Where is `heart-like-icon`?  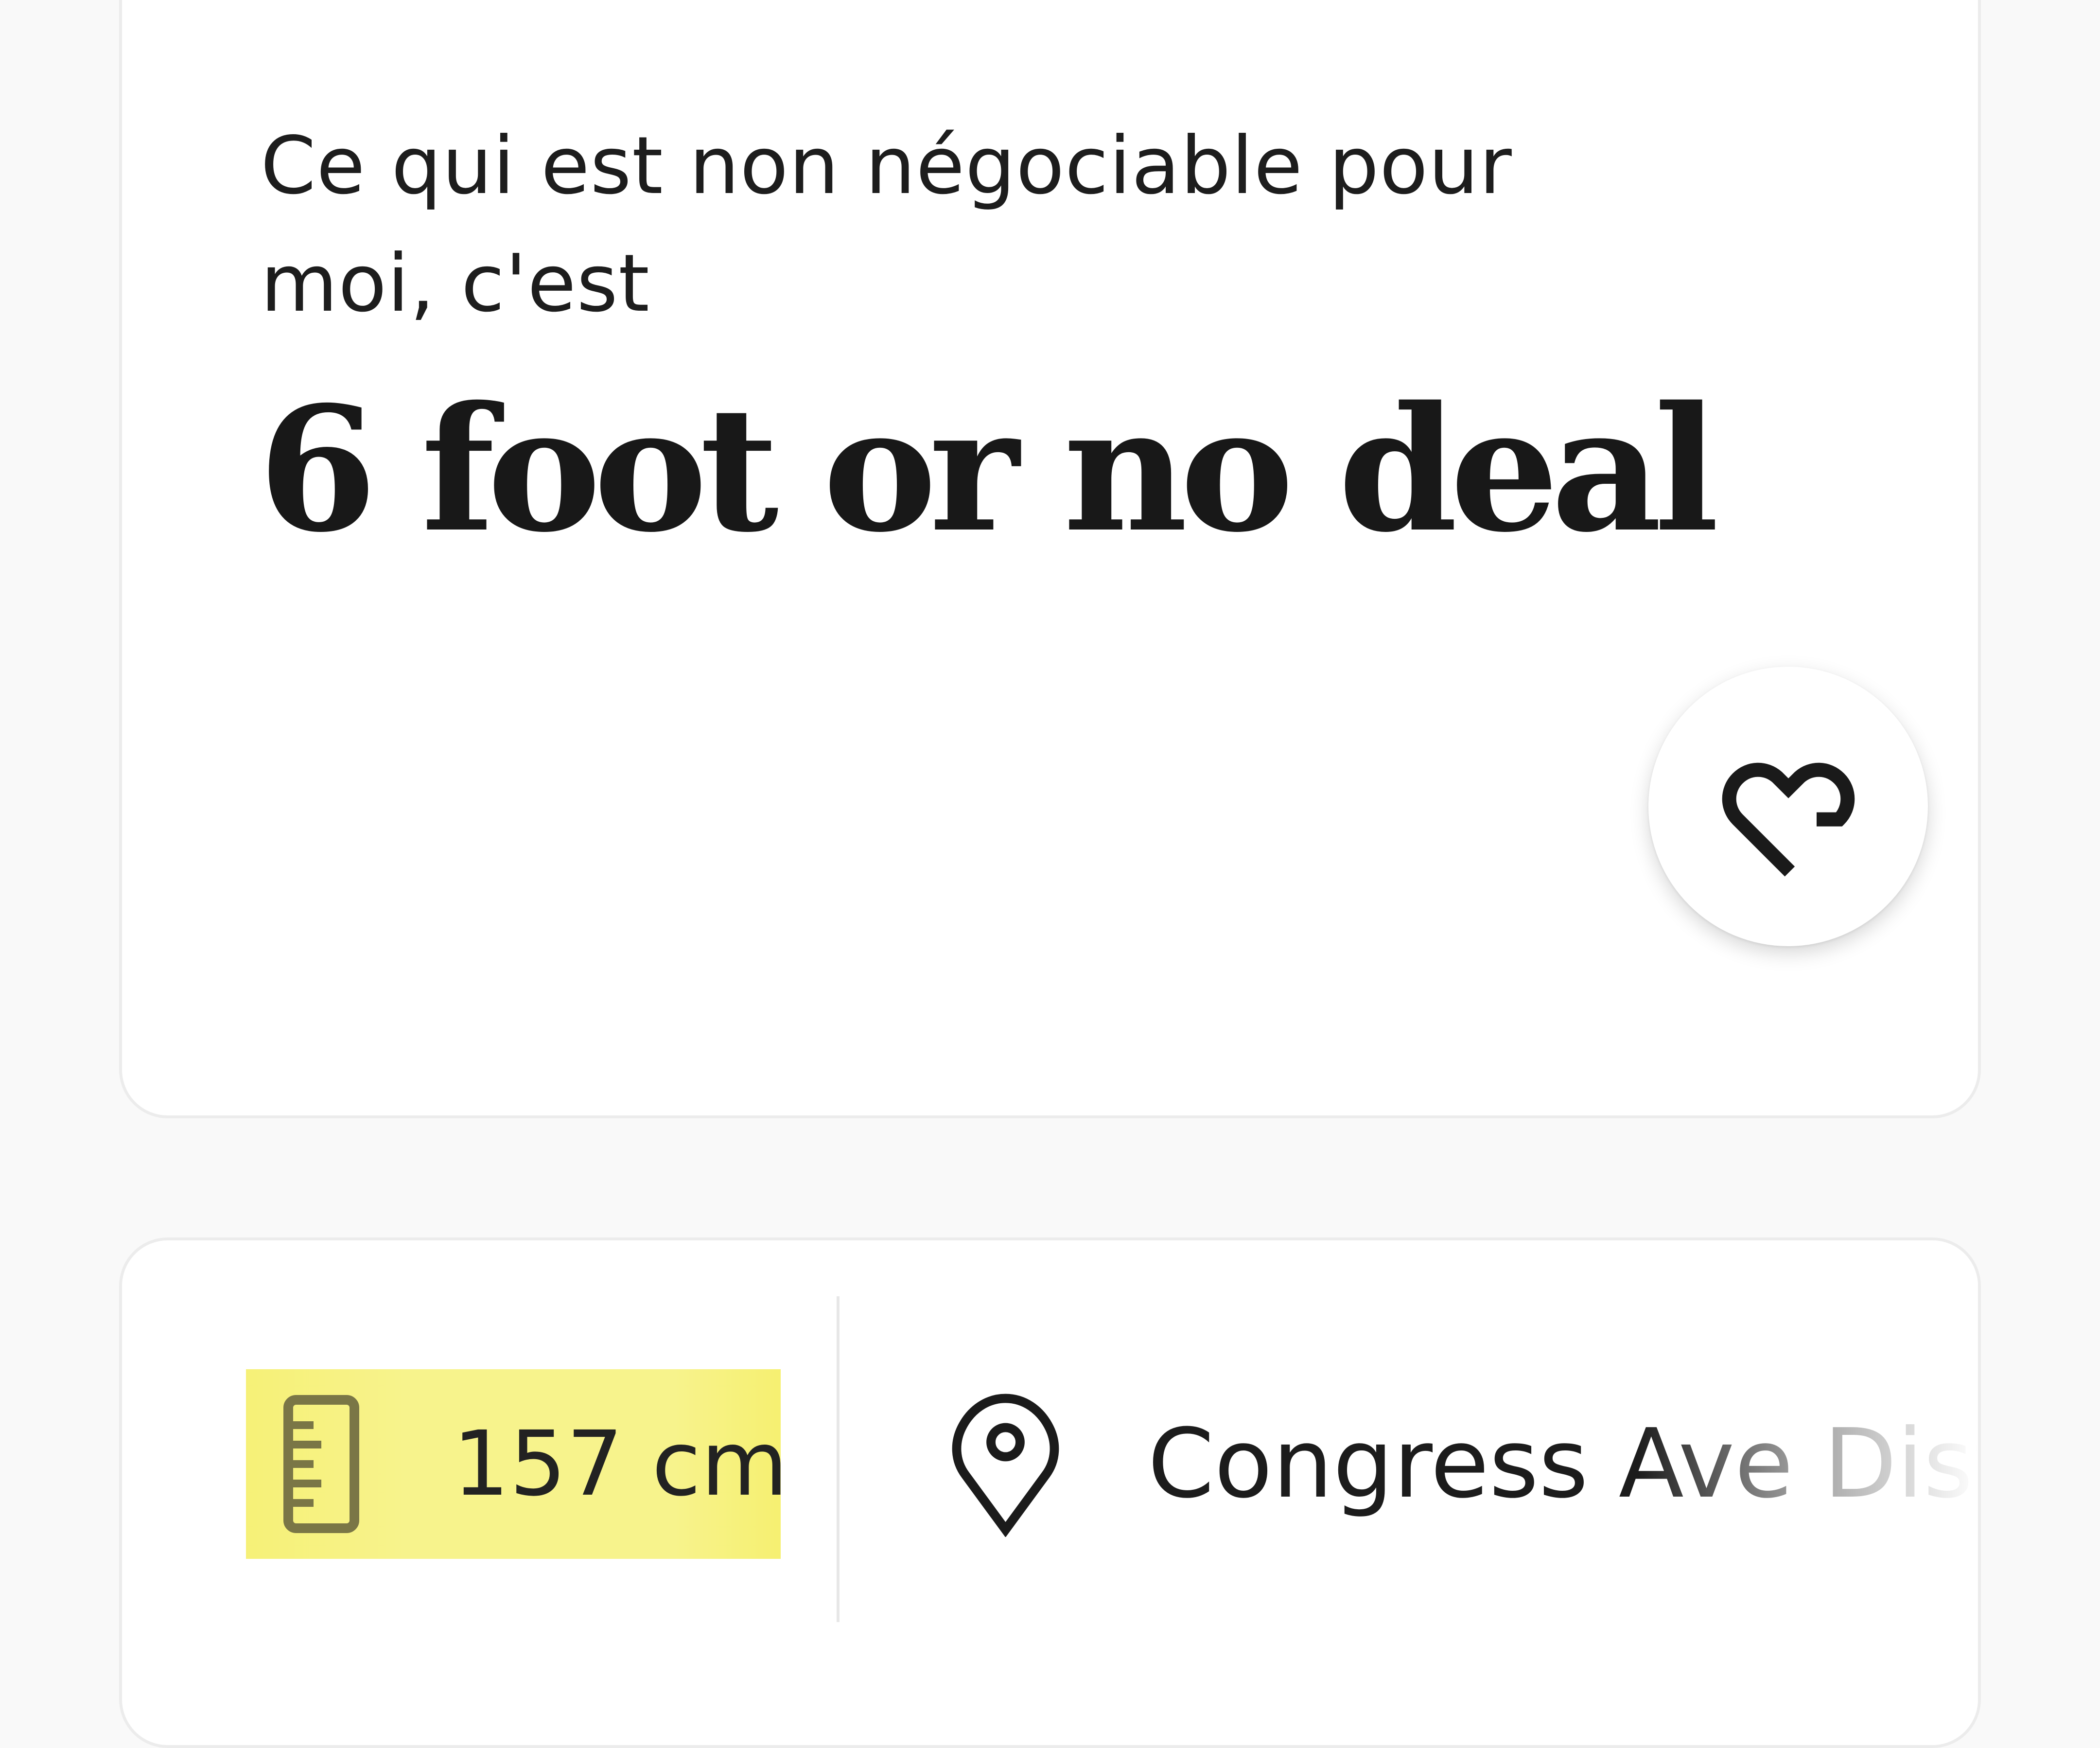
heart-like-icon is located at coordinates (1788, 819).